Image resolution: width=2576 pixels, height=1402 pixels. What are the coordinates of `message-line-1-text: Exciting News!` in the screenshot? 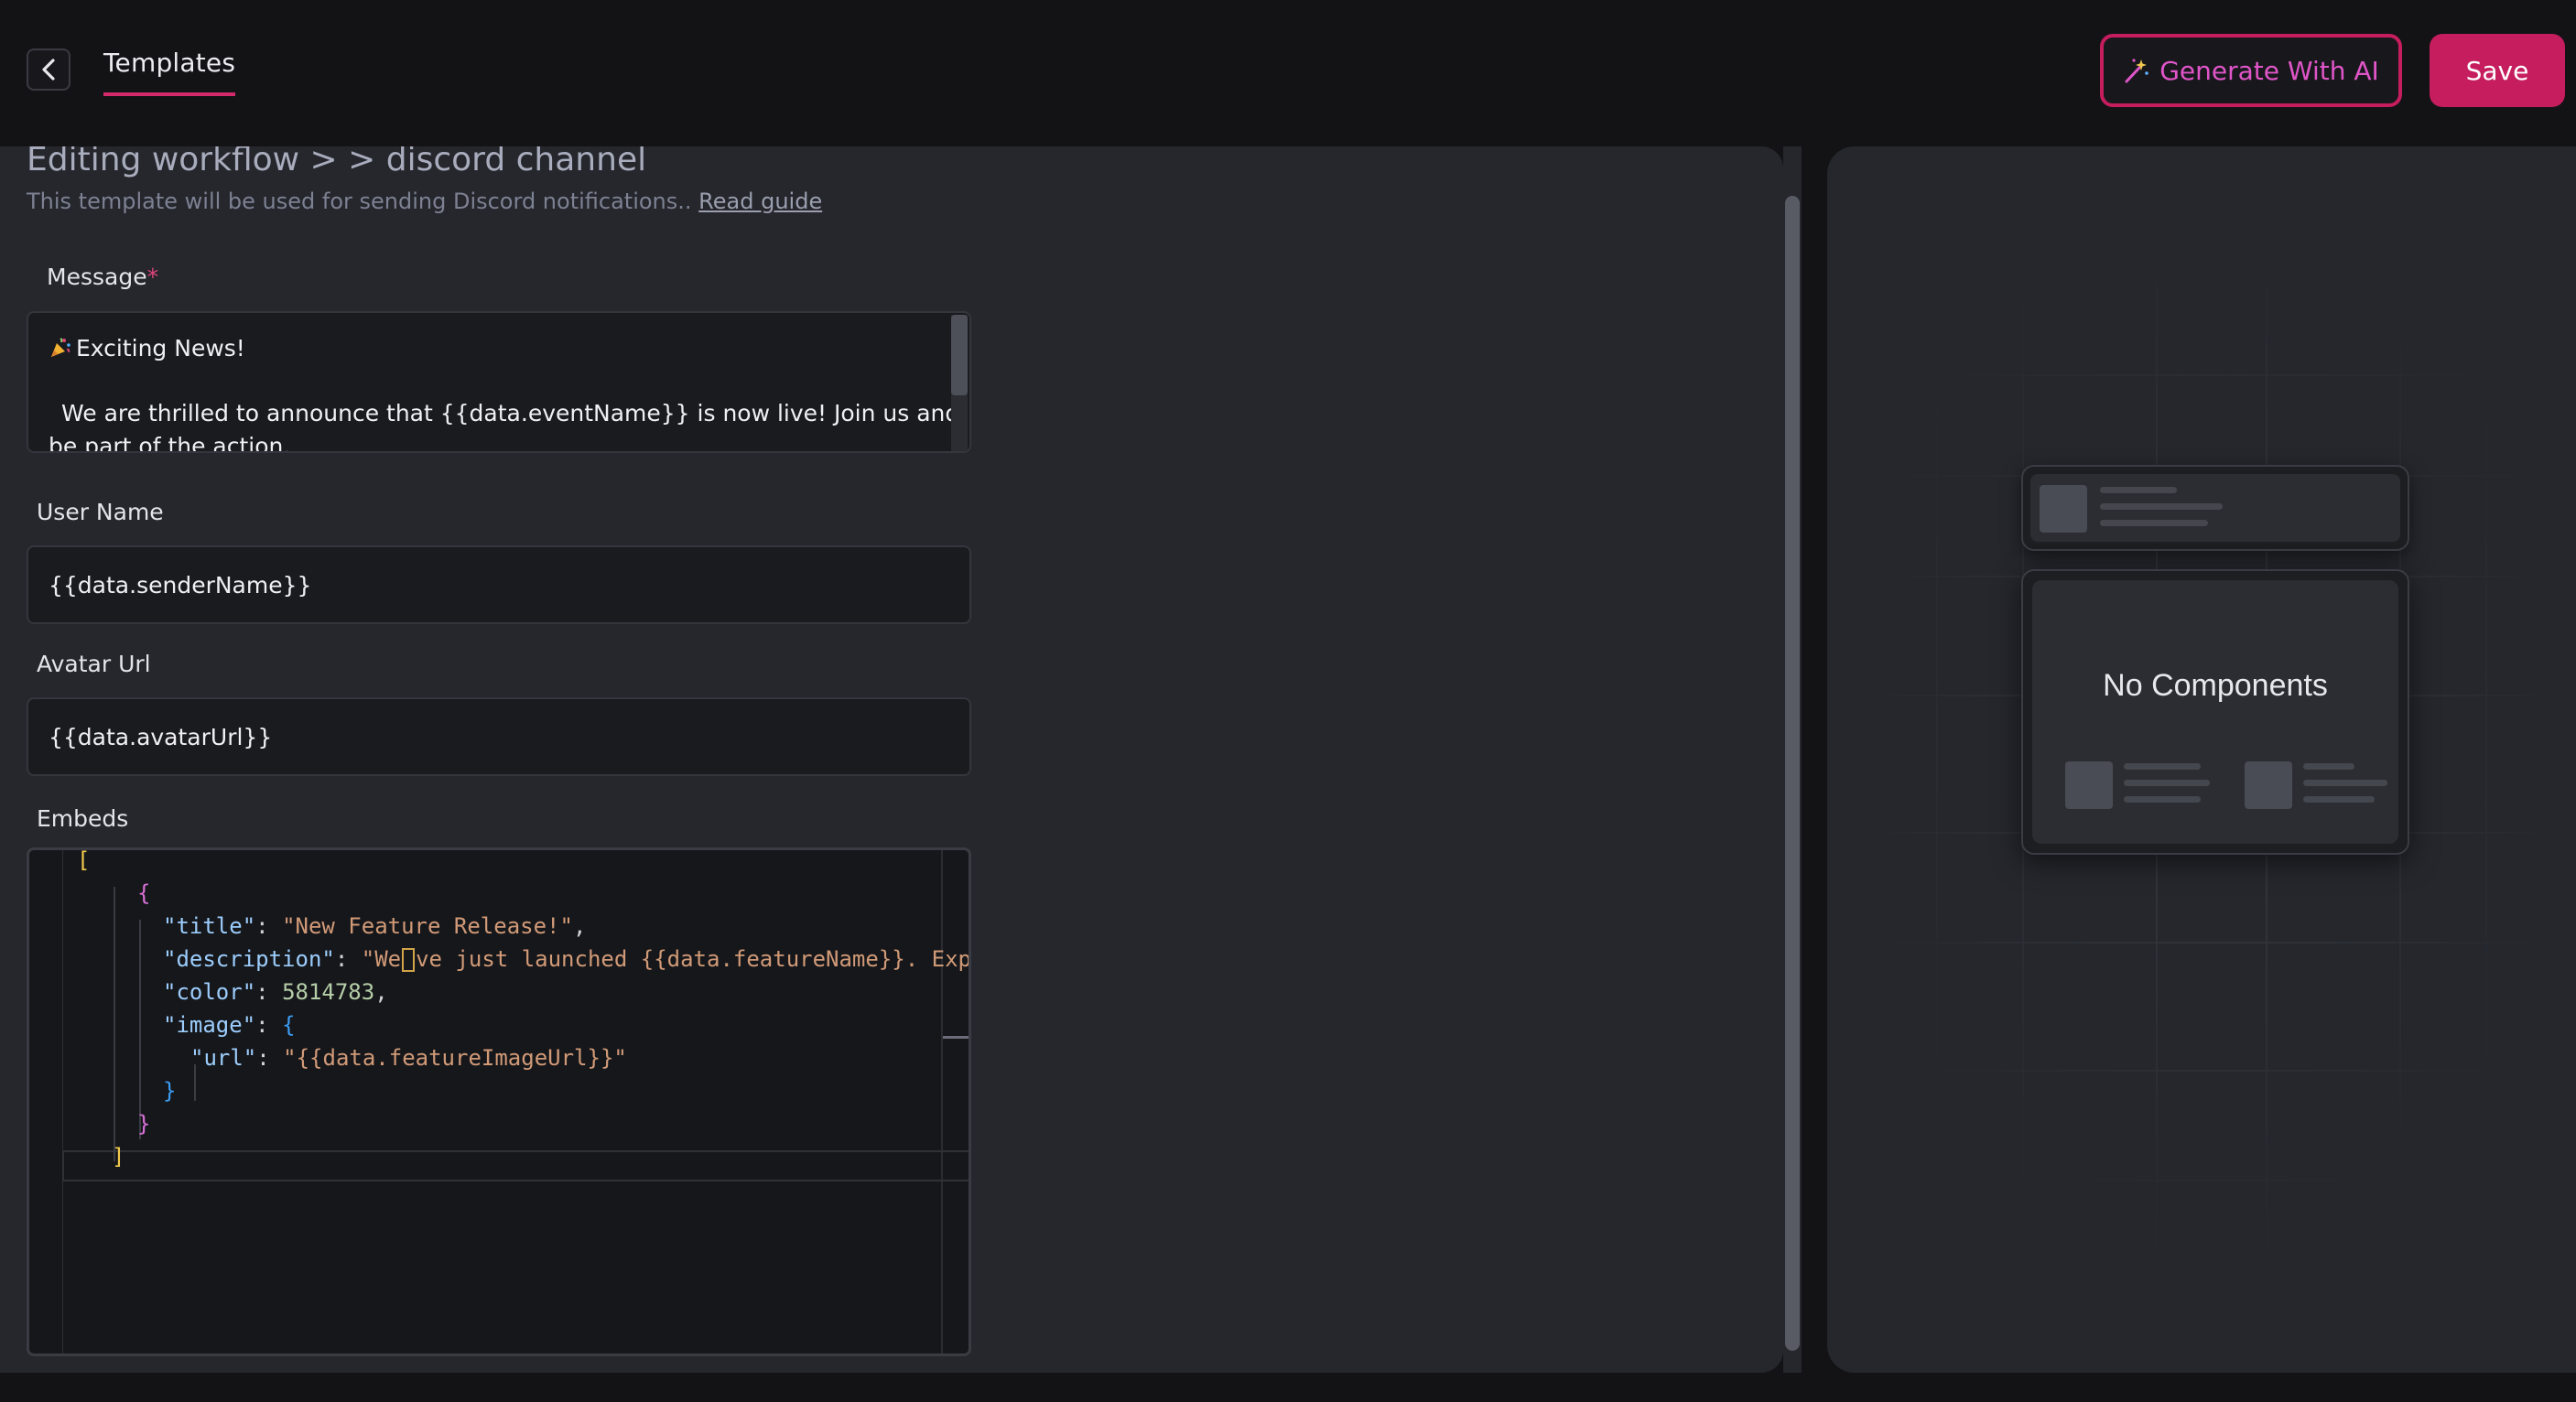 It's located at (161, 348).